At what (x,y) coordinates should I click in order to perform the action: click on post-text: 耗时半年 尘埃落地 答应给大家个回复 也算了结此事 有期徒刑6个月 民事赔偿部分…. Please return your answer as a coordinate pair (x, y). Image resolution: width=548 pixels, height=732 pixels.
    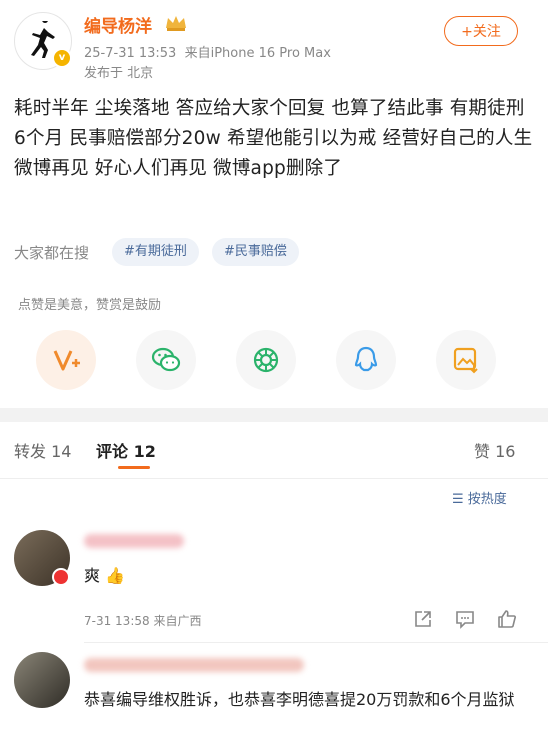
    Looking at the image, I should click on (273, 138).